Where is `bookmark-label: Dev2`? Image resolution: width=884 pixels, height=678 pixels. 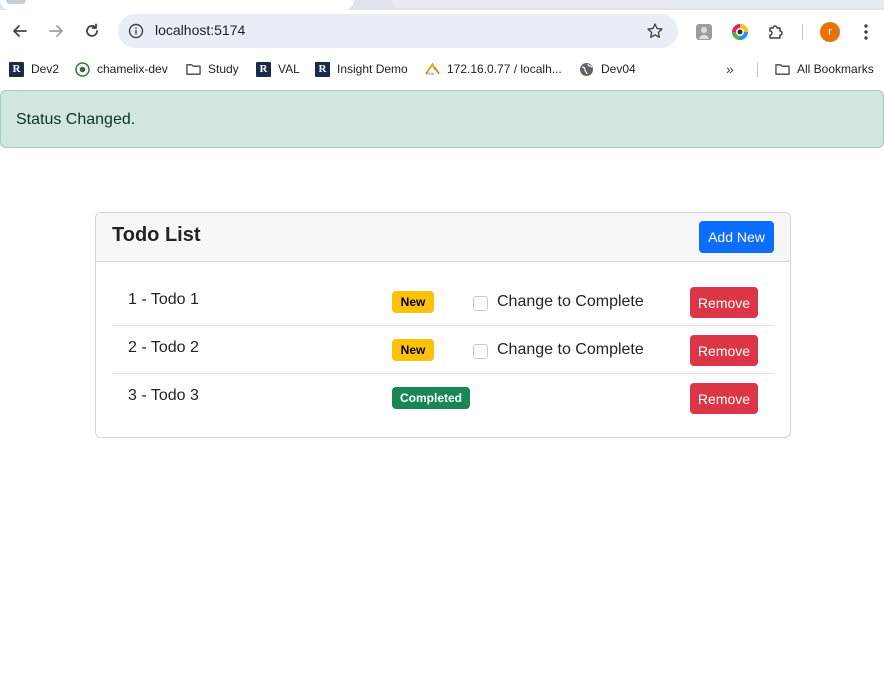 bookmark-label: Dev2 is located at coordinates (45, 69).